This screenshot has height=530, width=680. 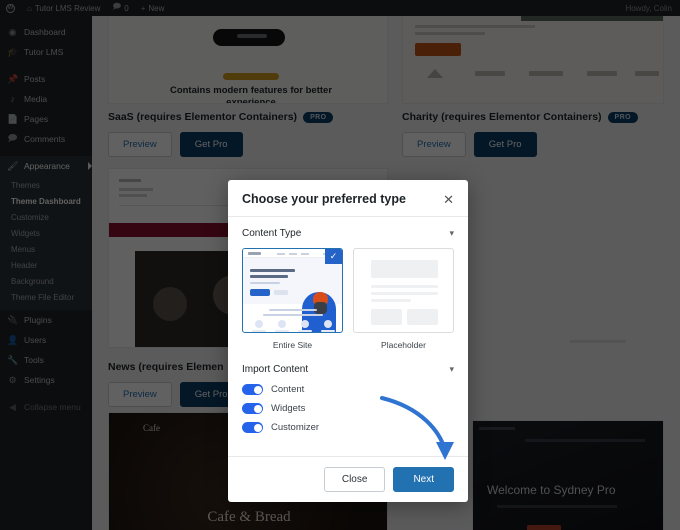 What do you see at coordinates (333, 256) in the screenshot?
I see `check-icon: ✓` at bounding box center [333, 256].